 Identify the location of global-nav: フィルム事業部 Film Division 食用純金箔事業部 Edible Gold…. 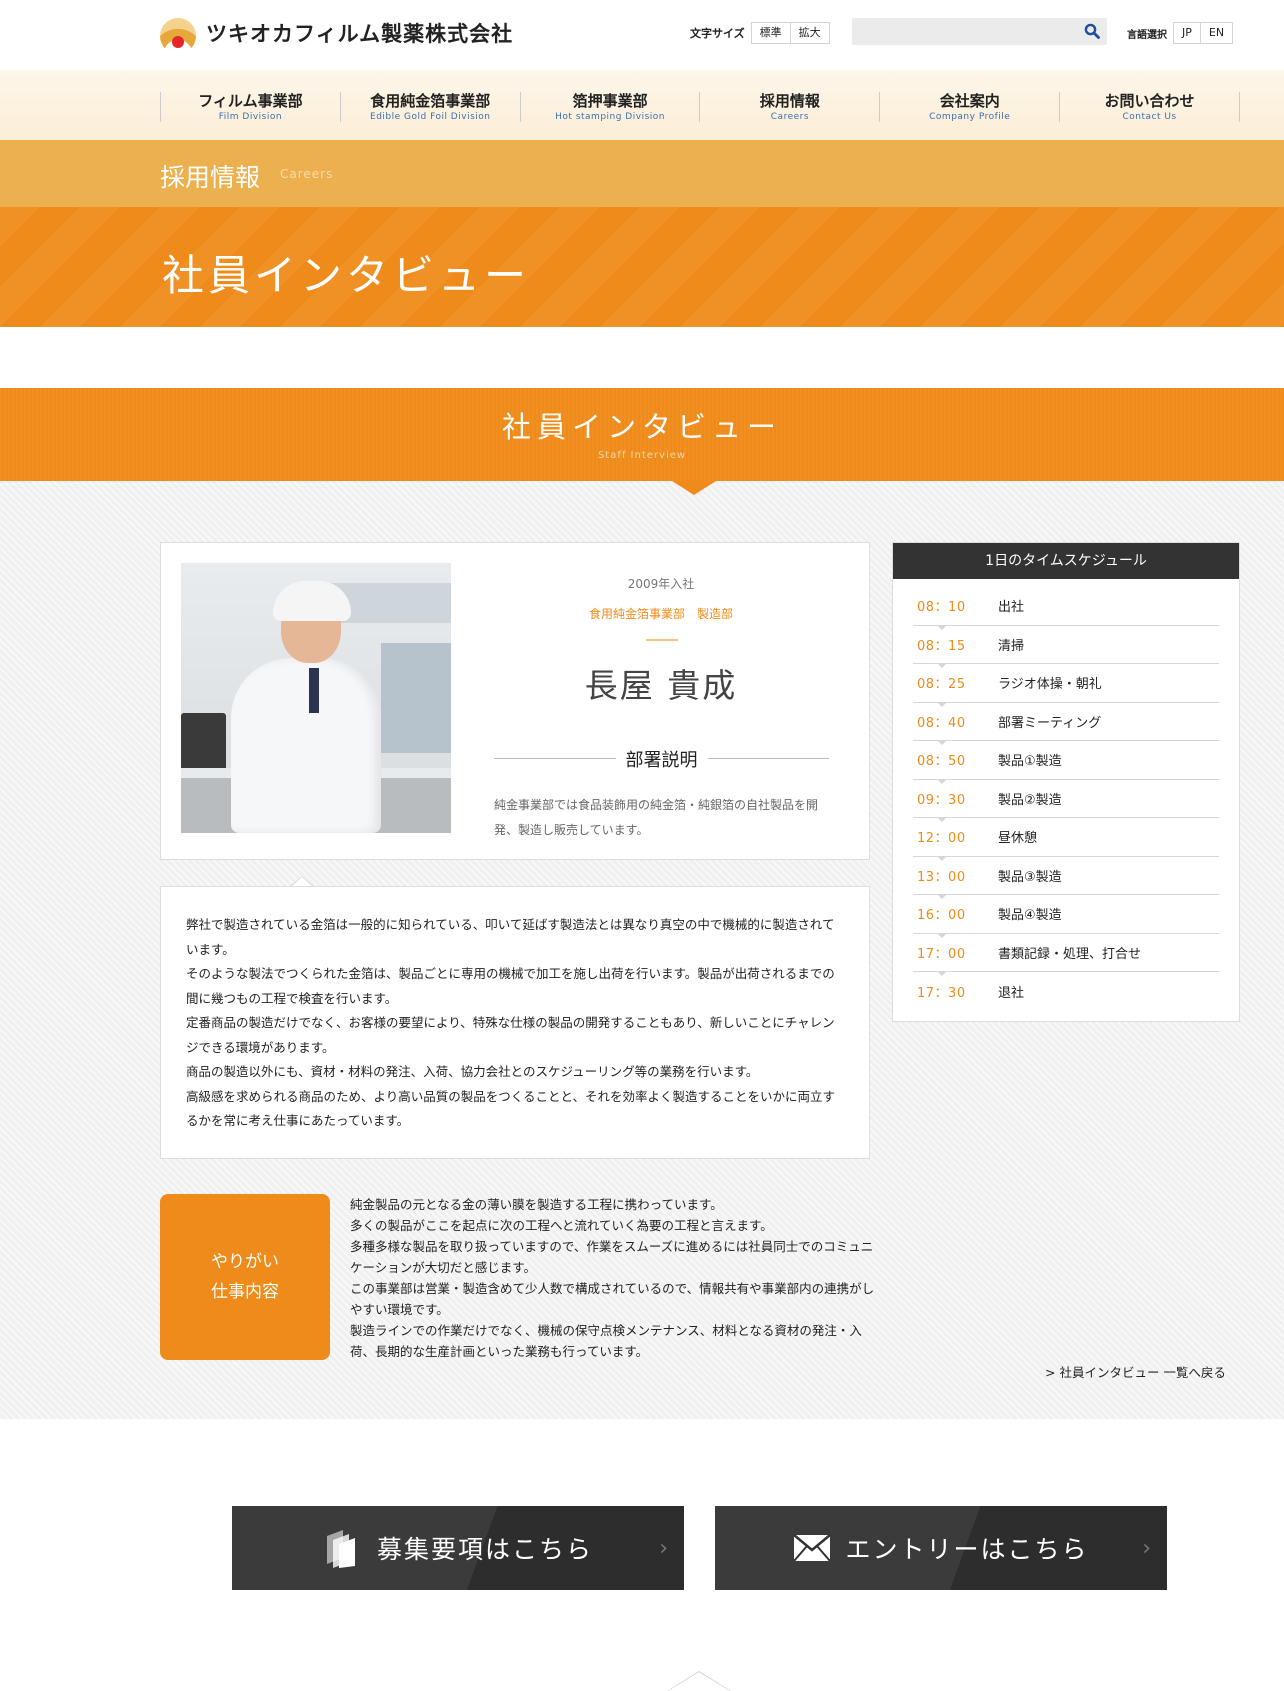
(642, 105).